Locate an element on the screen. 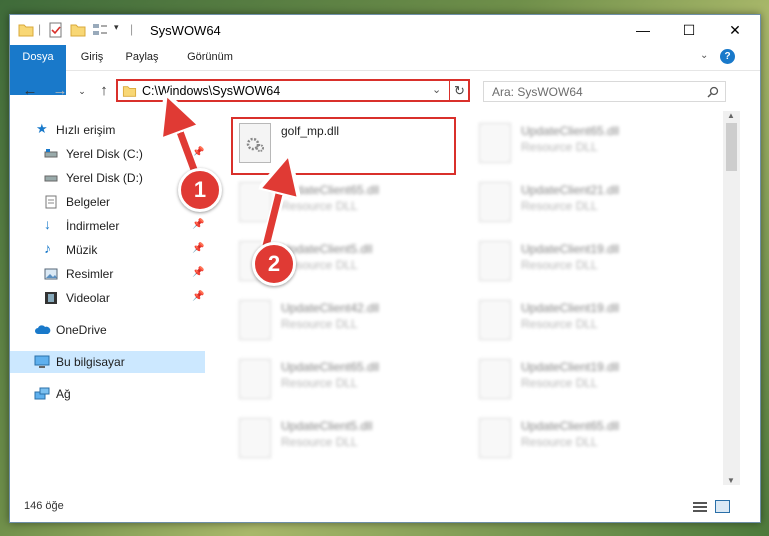 This screenshot has height=536, width=769. recent-locations-button: ⌄ is located at coordinates (82, 91).